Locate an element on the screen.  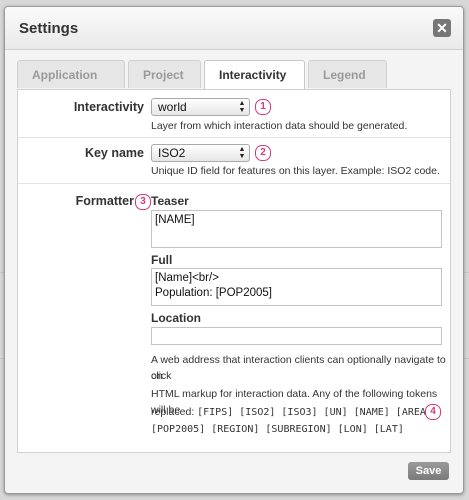
location-input is located at coordinates (296, 336).